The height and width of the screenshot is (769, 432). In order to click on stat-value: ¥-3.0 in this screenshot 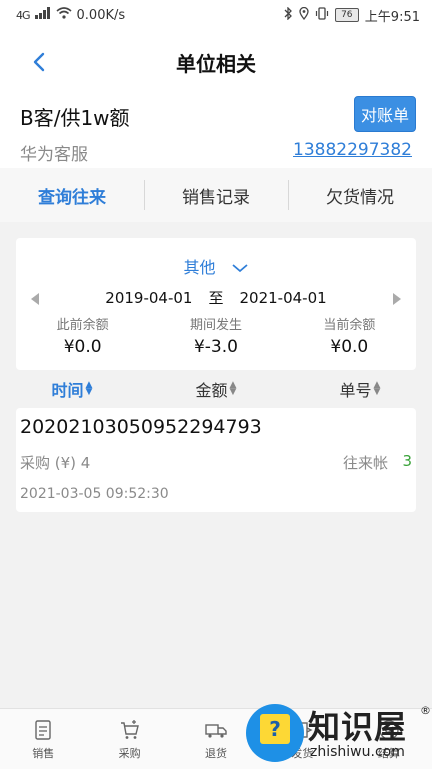, I will do `click(215, 347)`.